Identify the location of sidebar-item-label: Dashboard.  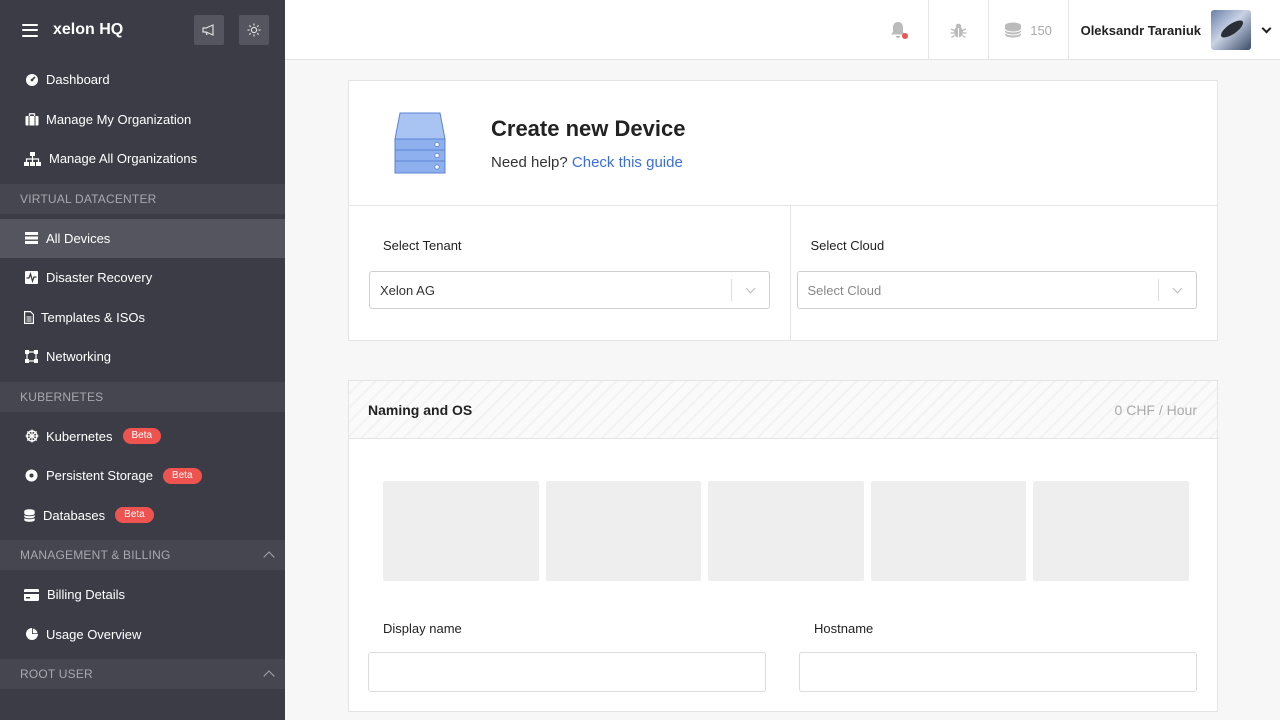
(78, 80).